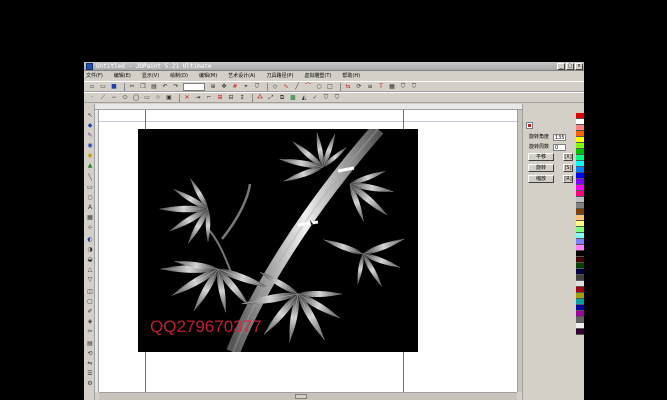 The width and height of the screenshot is (667, 400). What do you see at coordinates (90, 269) in the screenshot?
I see `raise-tool-icon: △` at bounding box center [90, 269].